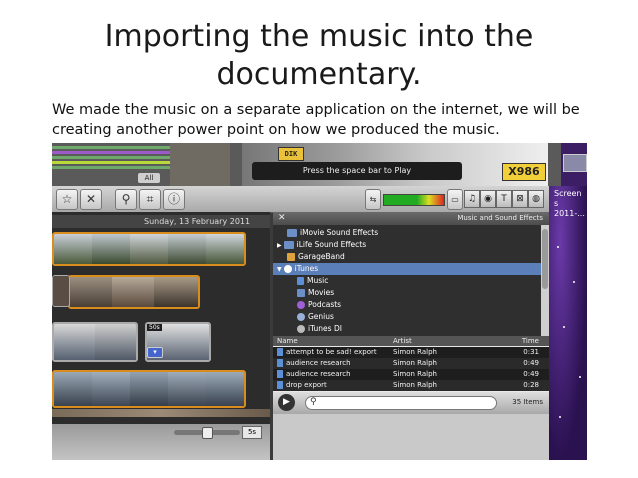 This screenshot has height=478, width=638. What do you see at coordinates (409, 245) in the screenshot?
I see `source-item-ilife-sound-effects: ▶ iLife Sound Effects` at bounding box center [409, 245].